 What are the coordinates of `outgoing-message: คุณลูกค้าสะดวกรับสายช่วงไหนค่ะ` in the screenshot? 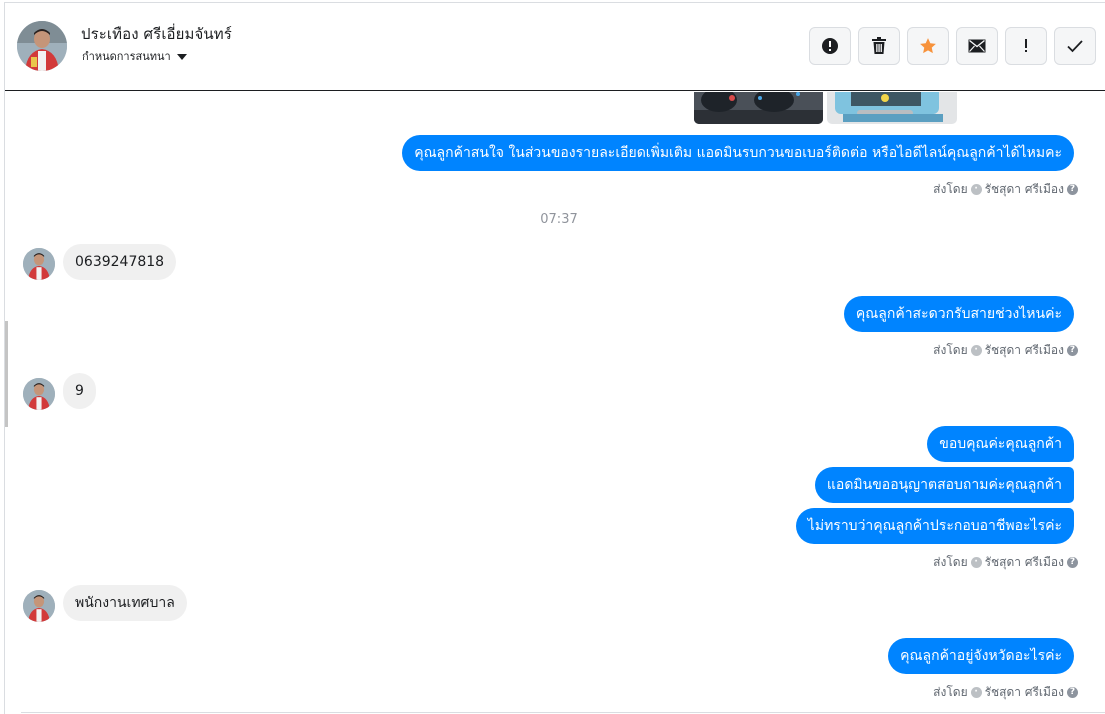 It's located at (958, 314).